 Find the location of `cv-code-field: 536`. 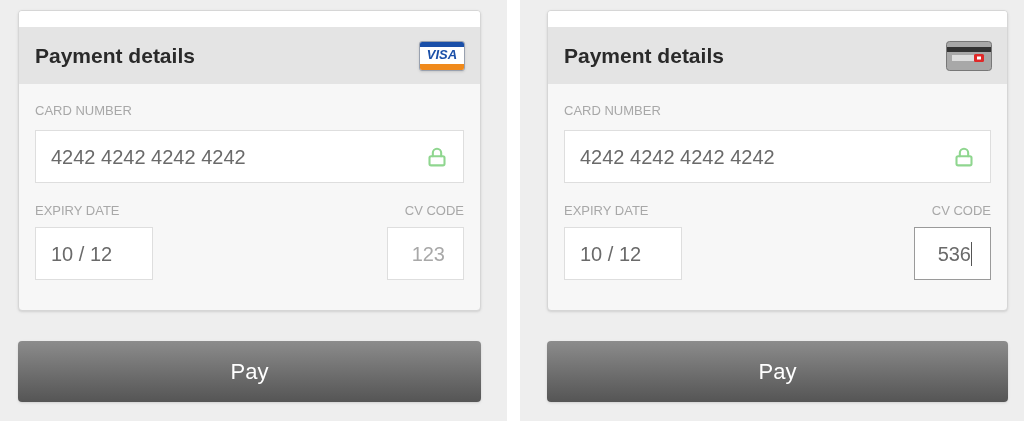

cv-code-field: 536 is located at coordinates (952, 253).